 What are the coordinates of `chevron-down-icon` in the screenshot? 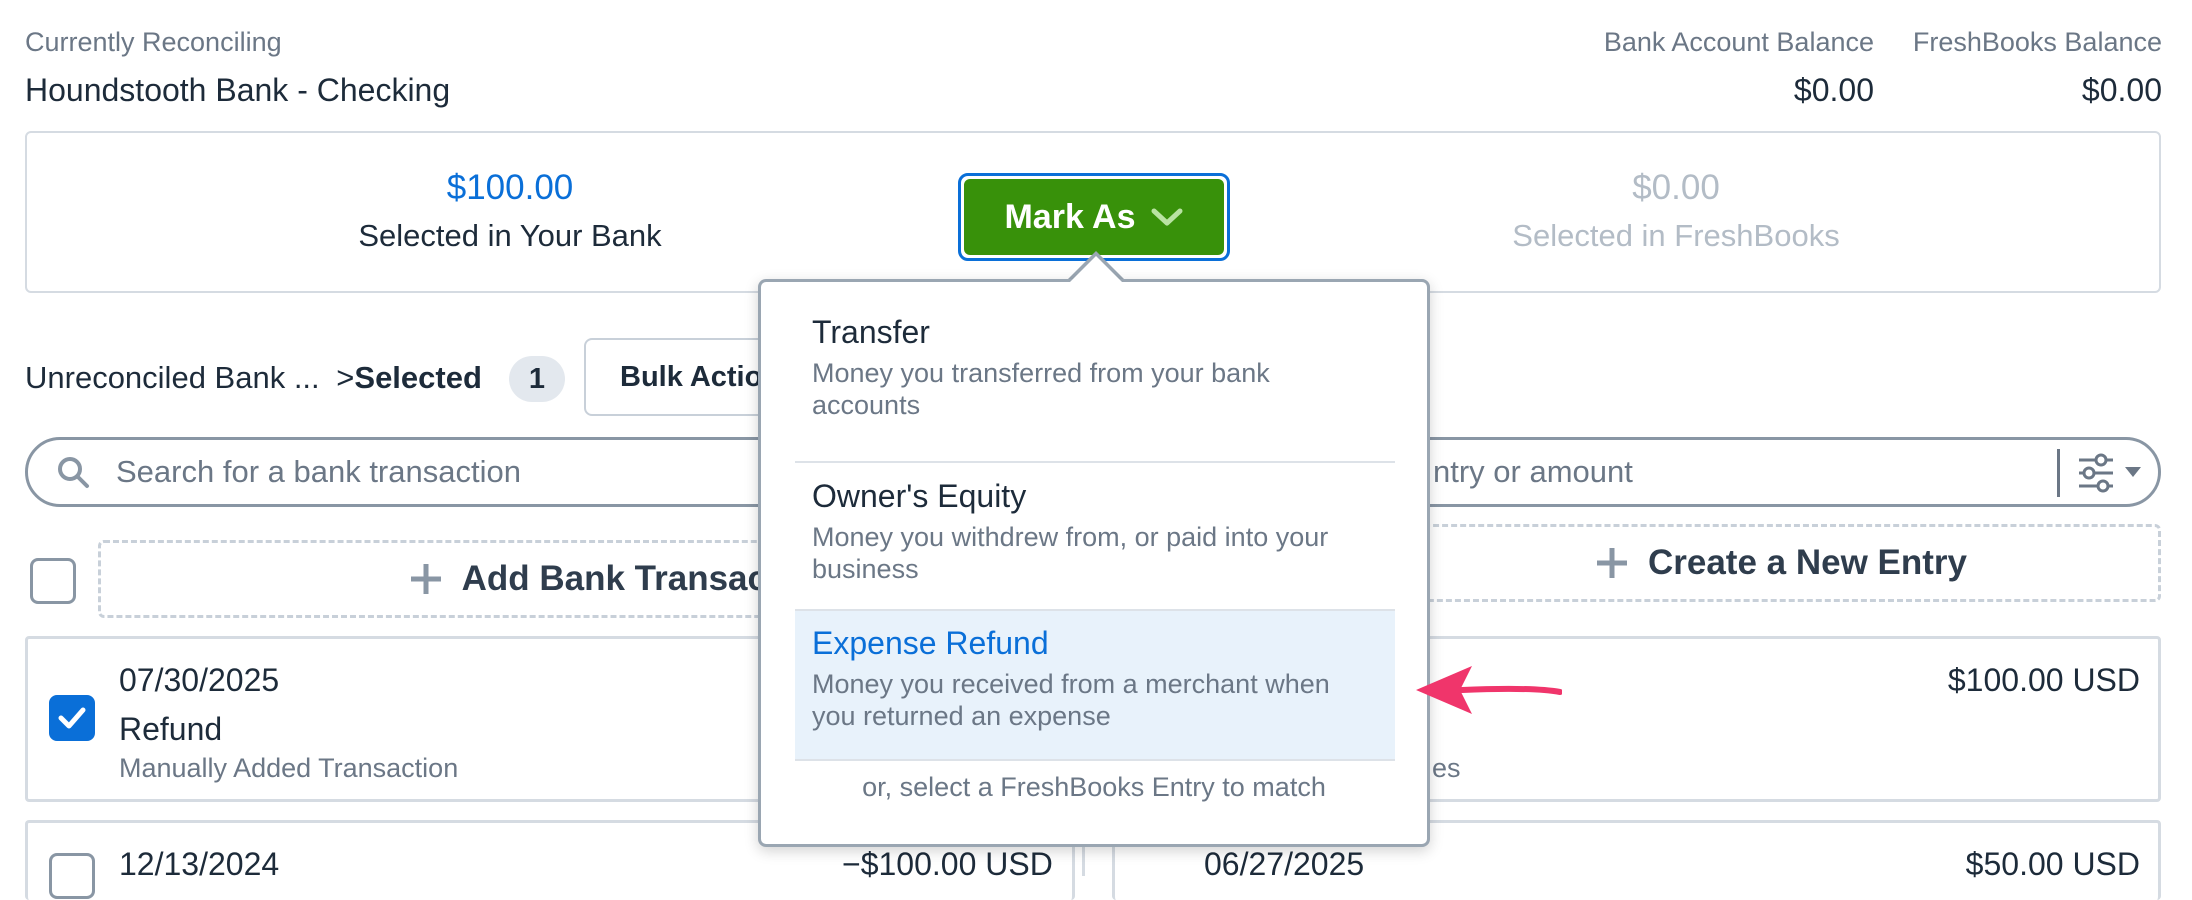 It's located at (1167, 217).